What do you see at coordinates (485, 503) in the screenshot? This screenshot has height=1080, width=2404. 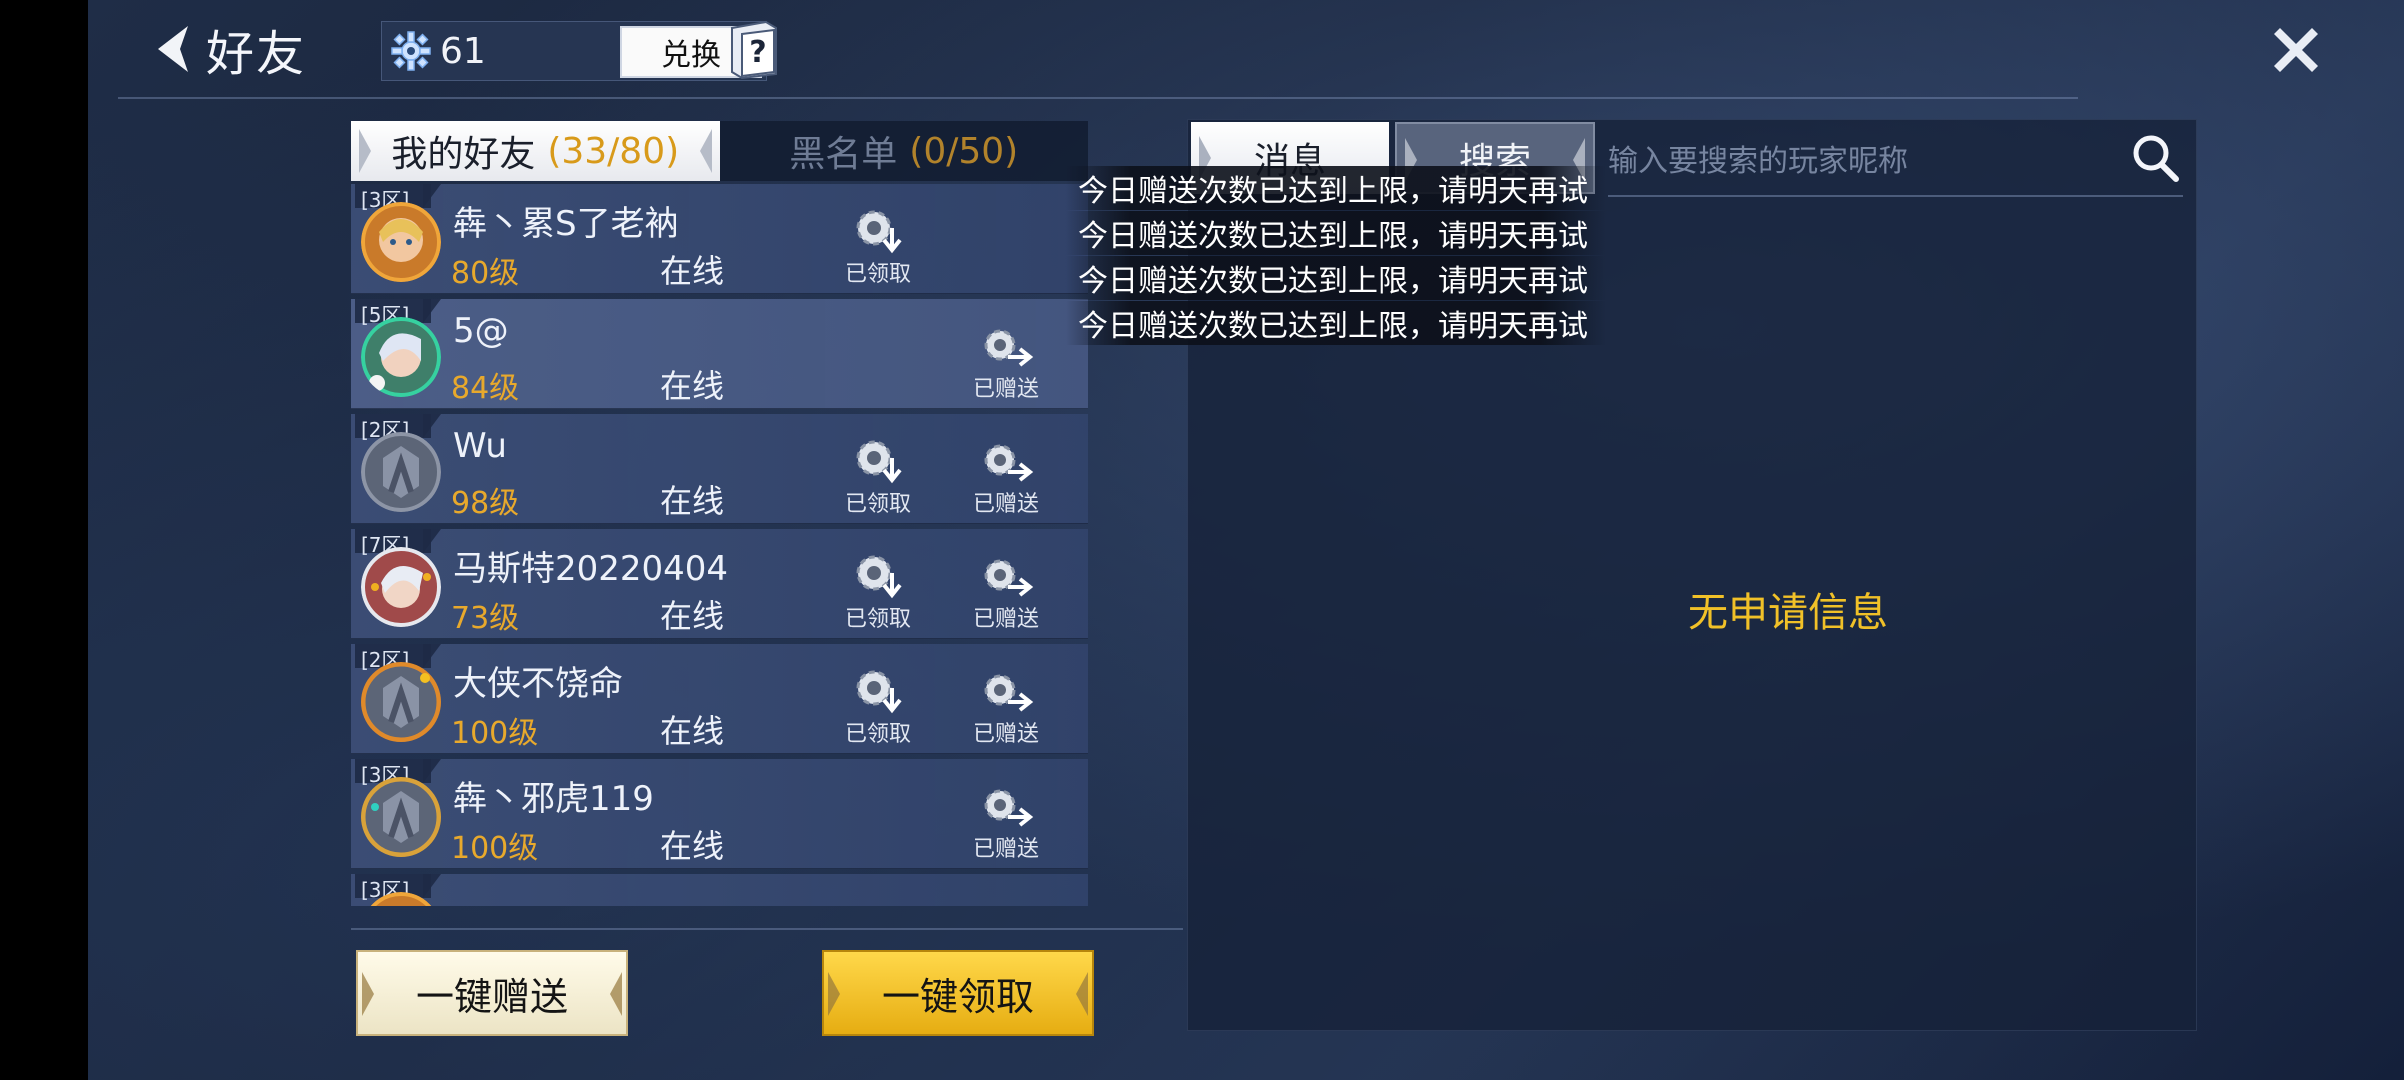 I see `friend-level: 98级` at bounding box center [485, 503].